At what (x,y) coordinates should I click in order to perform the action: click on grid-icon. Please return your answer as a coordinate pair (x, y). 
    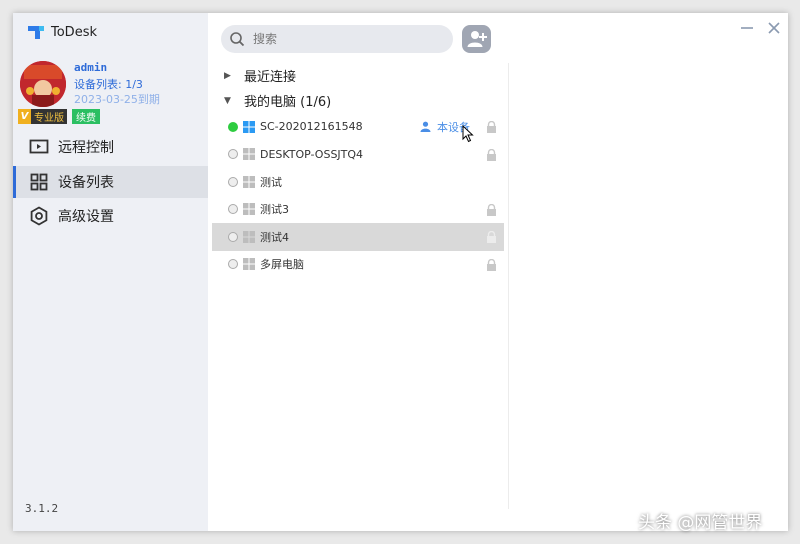
    Looking at the image, I should click on (39, 182).